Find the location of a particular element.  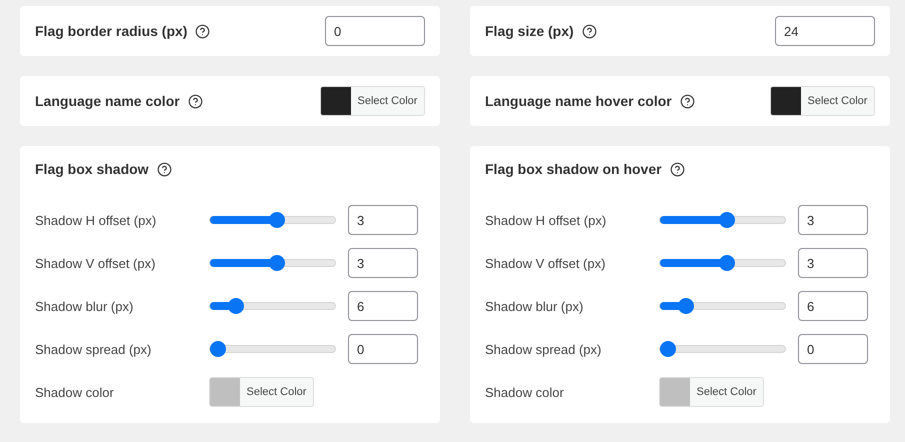

setting-title: Flag size (px) is located at coordinates (529, 31).